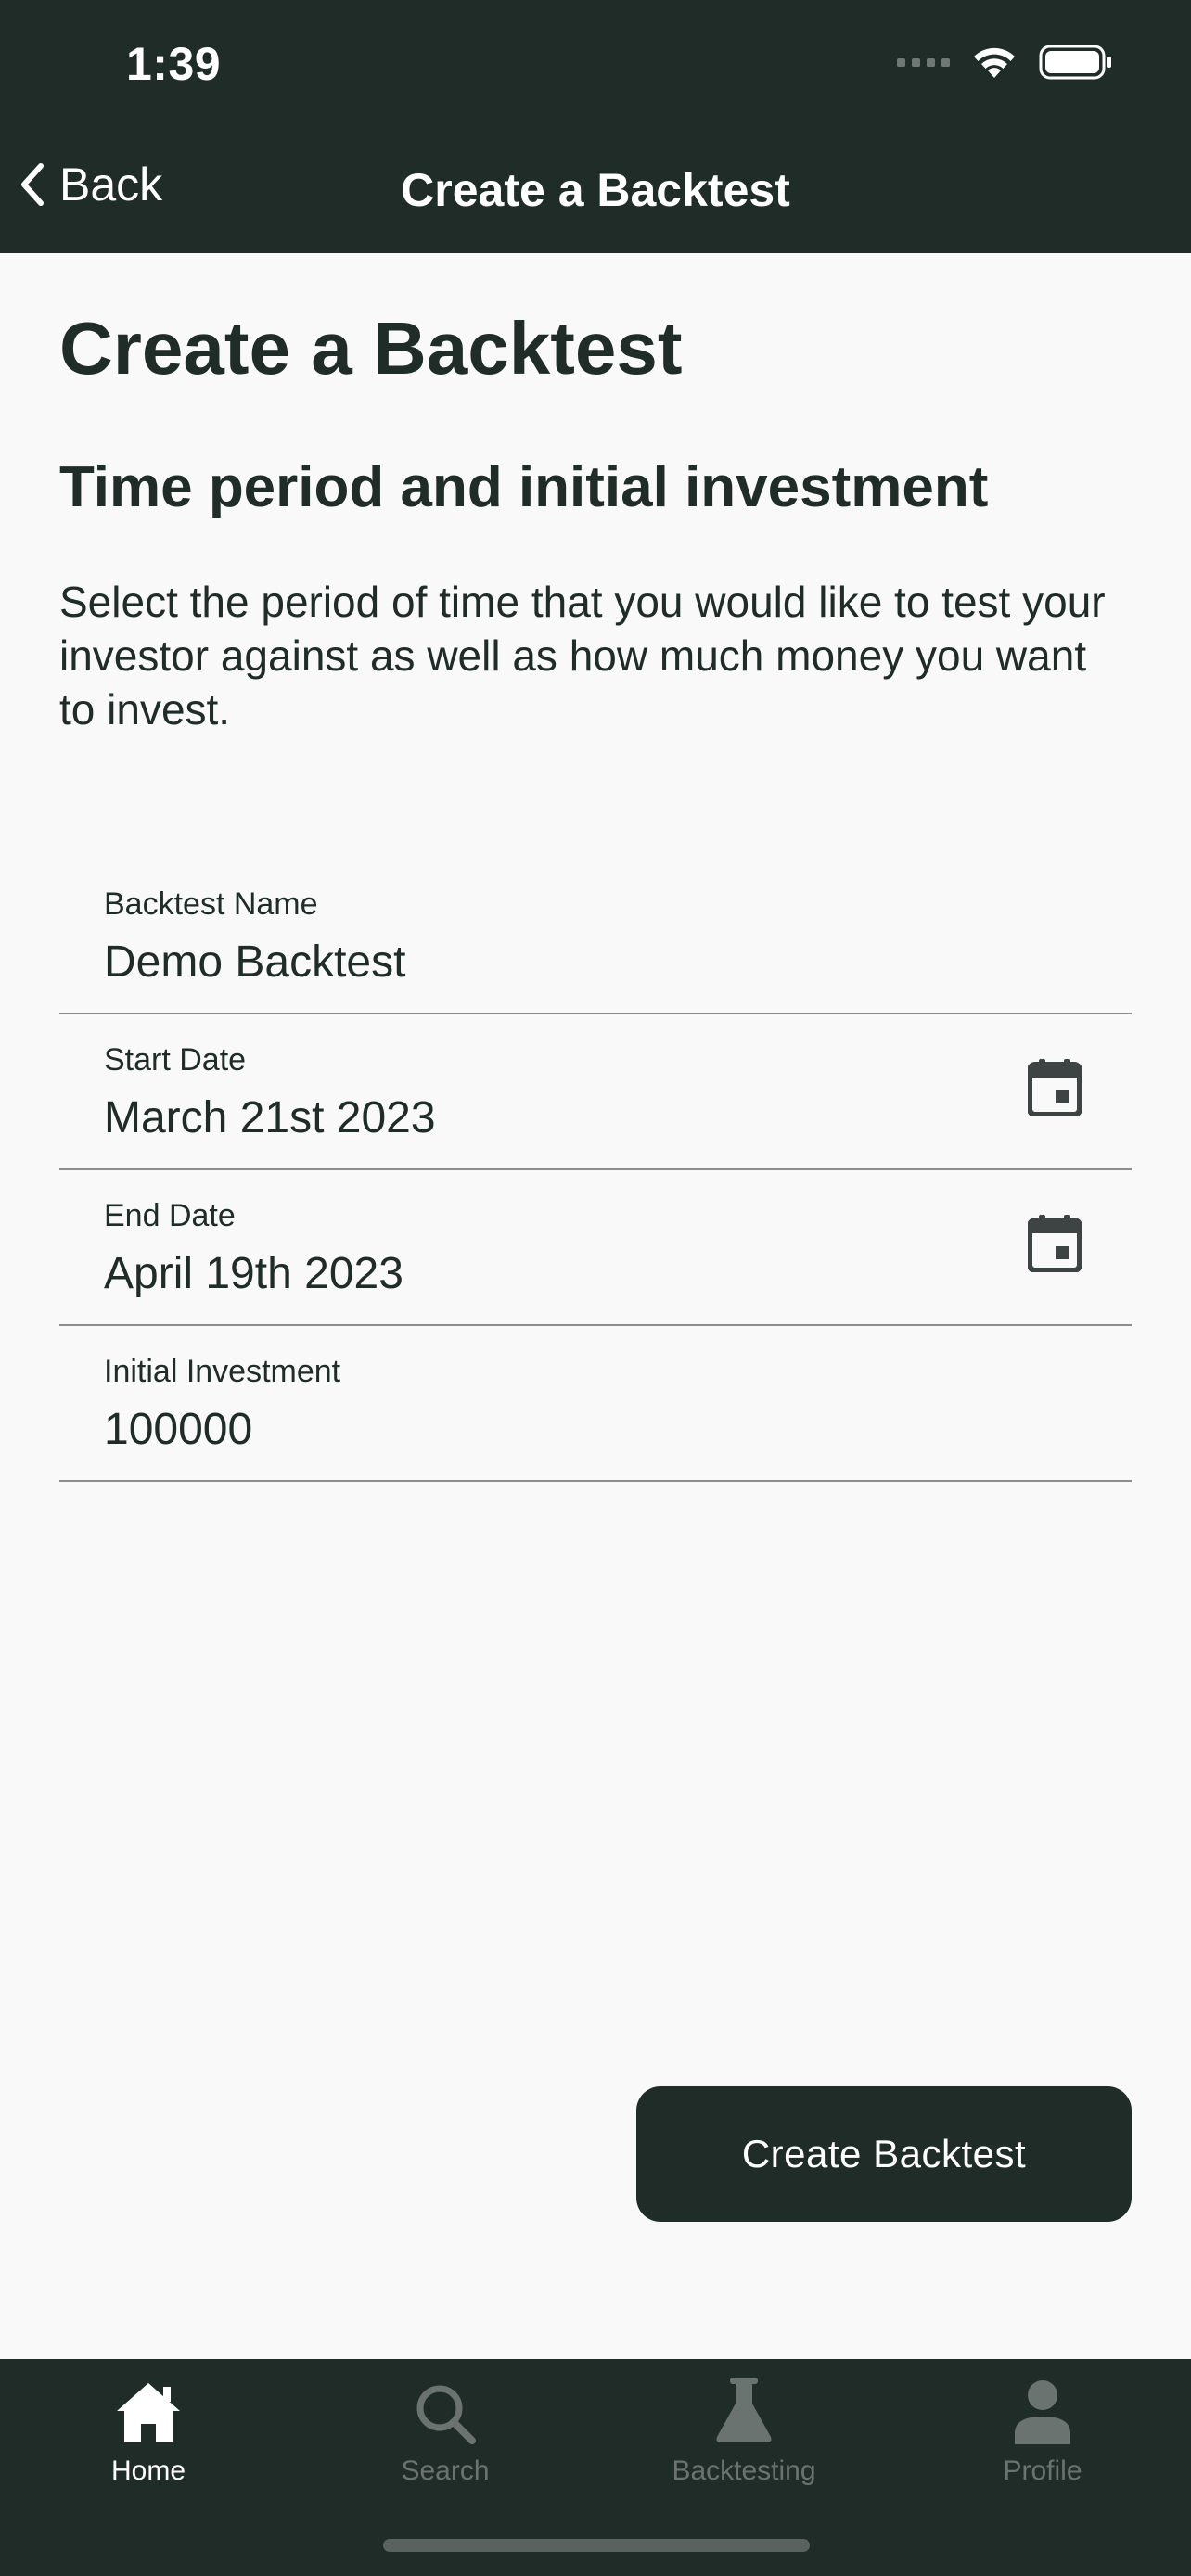 This screenshot has width=1191, height=2576. I want to click on field-value: April 19th 2023, so click(253, 1273).